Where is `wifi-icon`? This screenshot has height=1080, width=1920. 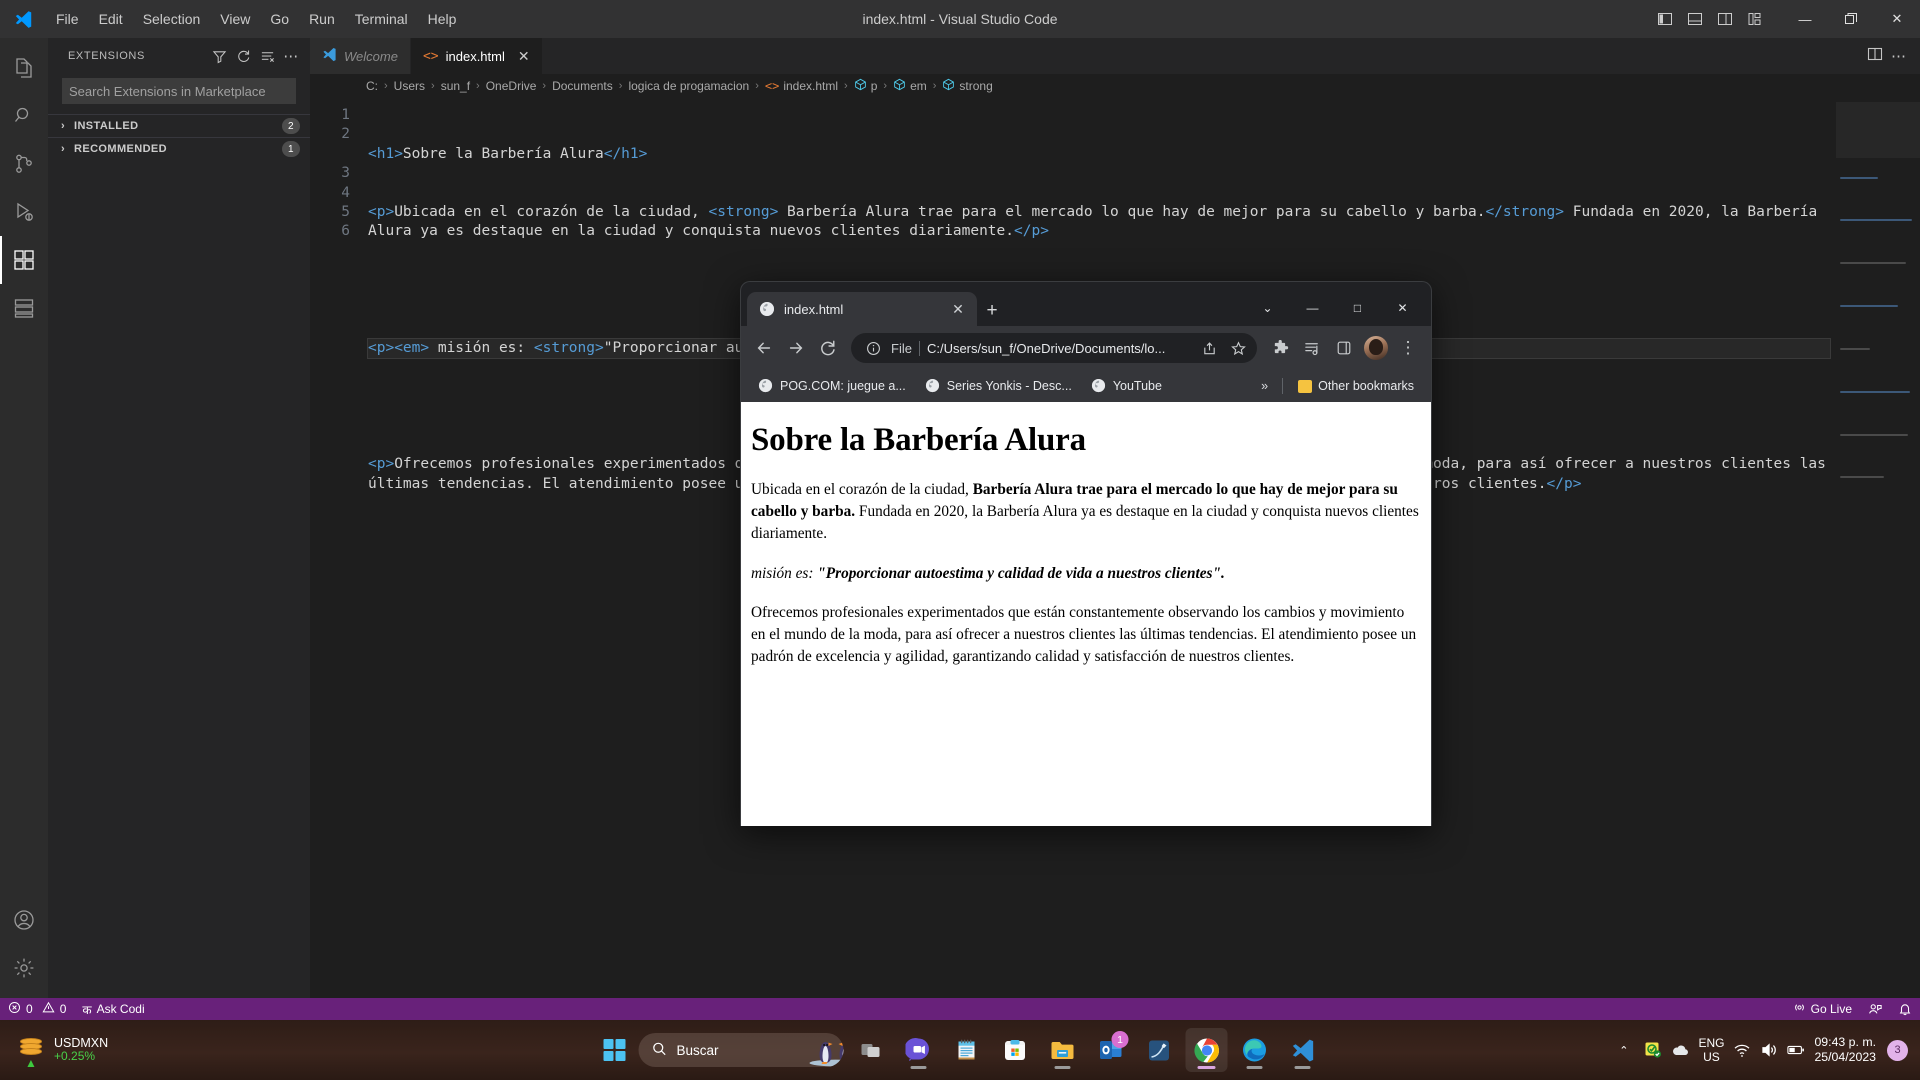 wifi-icon is located at coordinates (1742, 1050).